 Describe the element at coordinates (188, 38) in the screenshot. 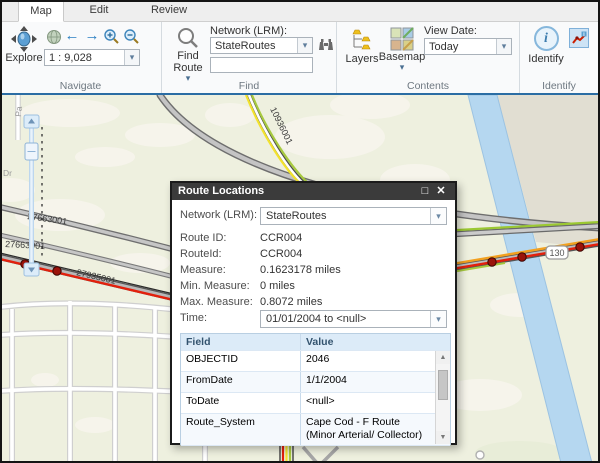

I see `find-route-magnifier-icon` at that location.